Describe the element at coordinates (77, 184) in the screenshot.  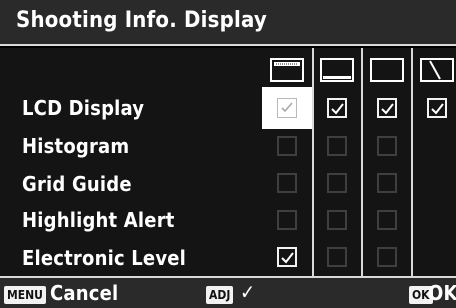
I see `row-label-grid-guide: Grid Guide` at that location.